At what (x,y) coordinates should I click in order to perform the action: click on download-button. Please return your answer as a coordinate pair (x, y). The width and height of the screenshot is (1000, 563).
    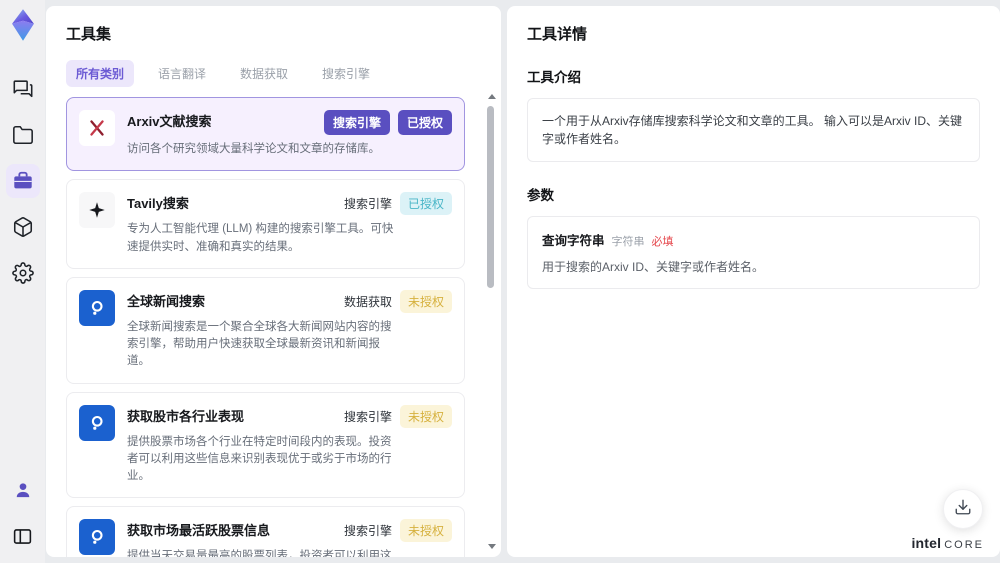
    Looking at the image, I should click on (963, 509).